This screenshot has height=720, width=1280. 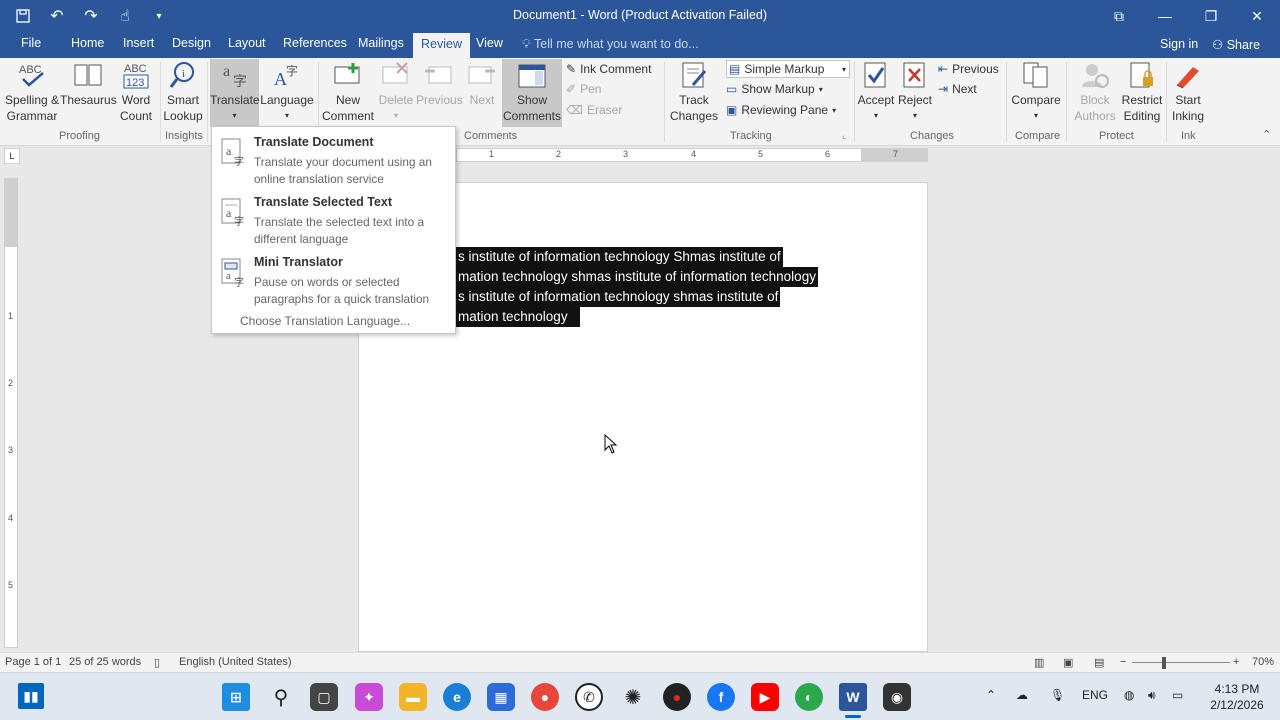 I want to click on next-comment-button: Next, so click(x=482, y=84).